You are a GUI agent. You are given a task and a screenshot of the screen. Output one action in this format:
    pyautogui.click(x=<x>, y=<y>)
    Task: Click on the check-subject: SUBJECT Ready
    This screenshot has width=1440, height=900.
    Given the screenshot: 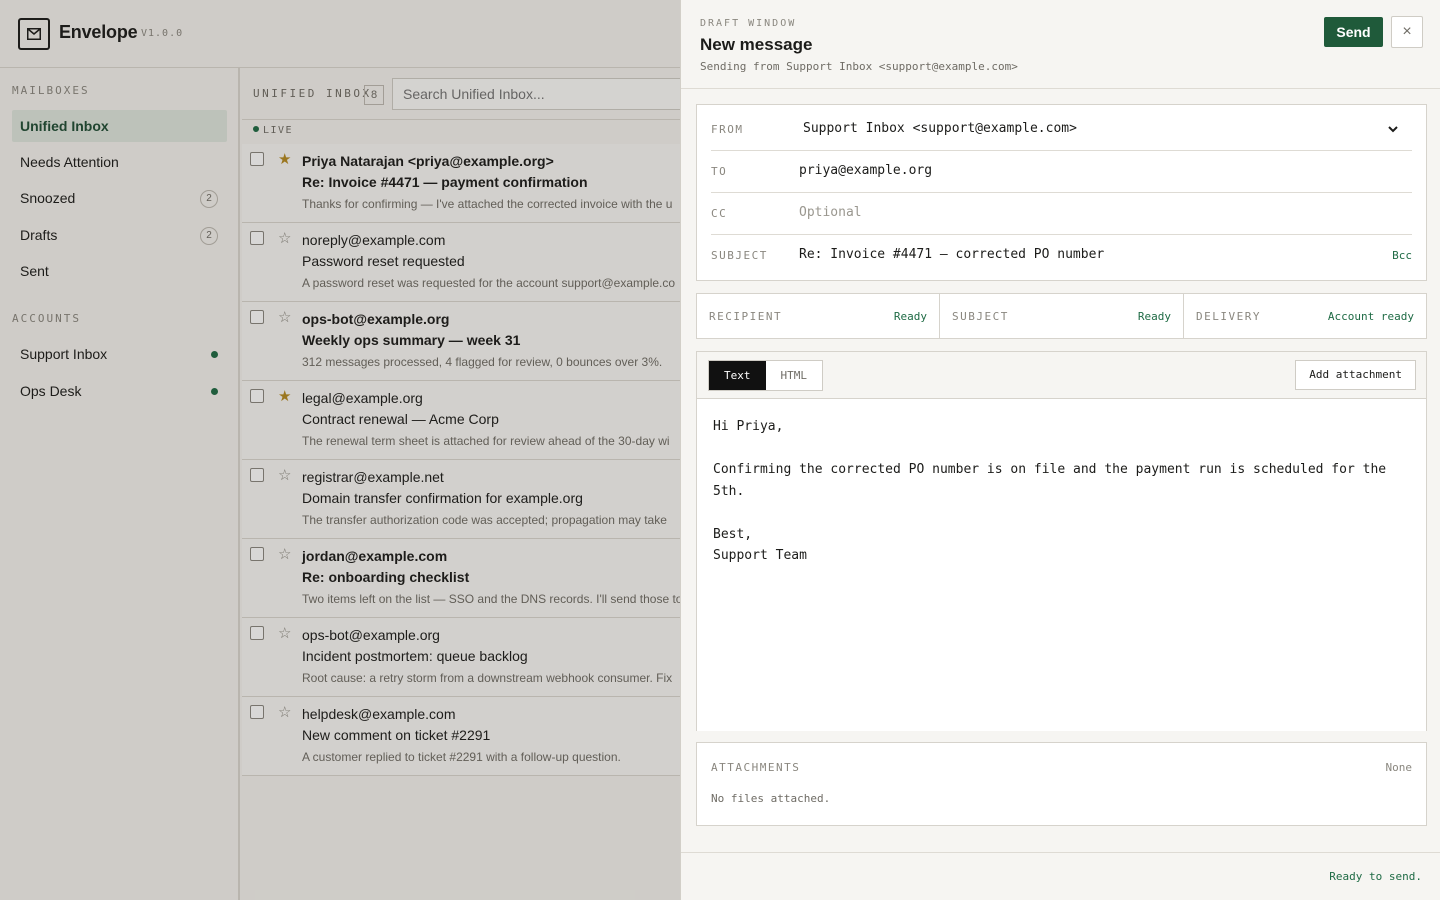 What is the action you would take?
    pyautogui.click(x=1062, y=316)
    